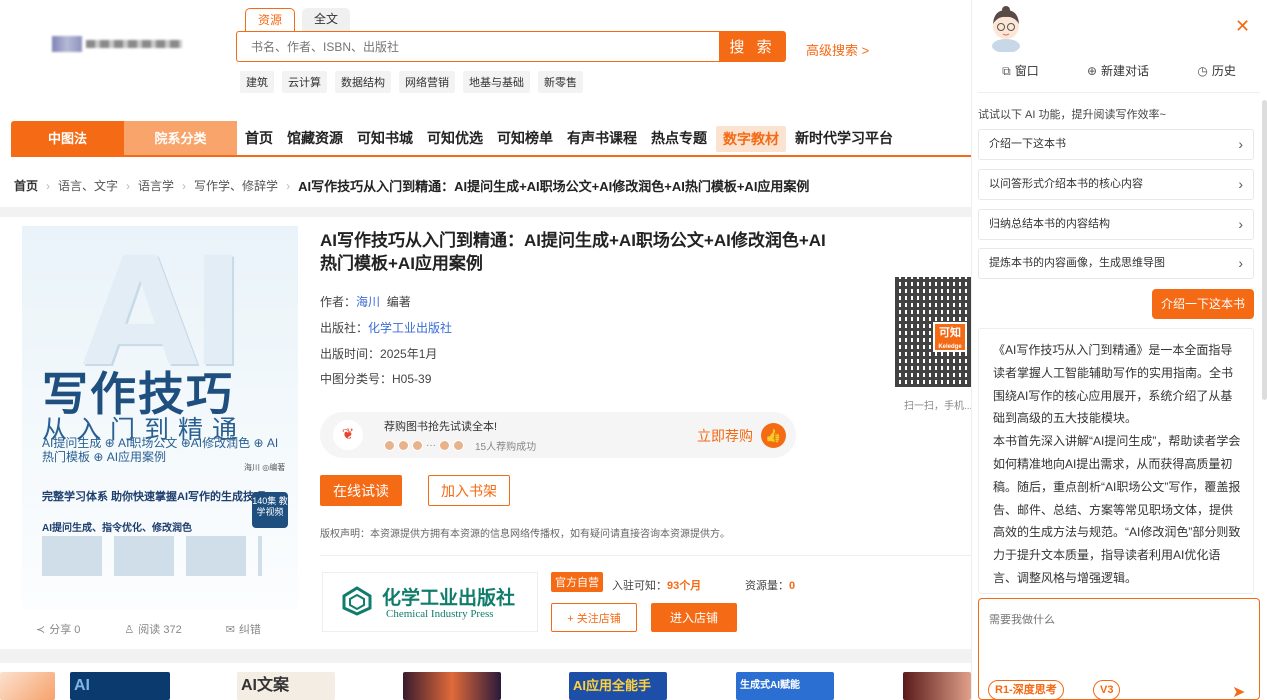  Describe the element at coordinates (315, 138) in the screenshot. I see `nav-item-collection: 馆藏资源` at that location.